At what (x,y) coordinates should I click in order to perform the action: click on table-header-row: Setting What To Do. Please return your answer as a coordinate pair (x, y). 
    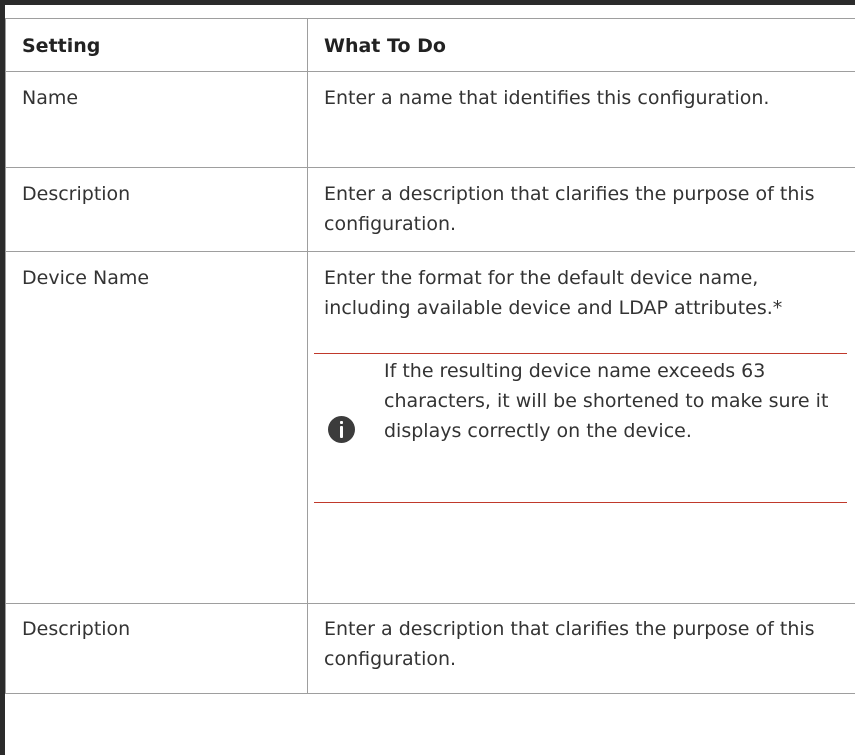
    Looking at the image, I should click on (430, 45).